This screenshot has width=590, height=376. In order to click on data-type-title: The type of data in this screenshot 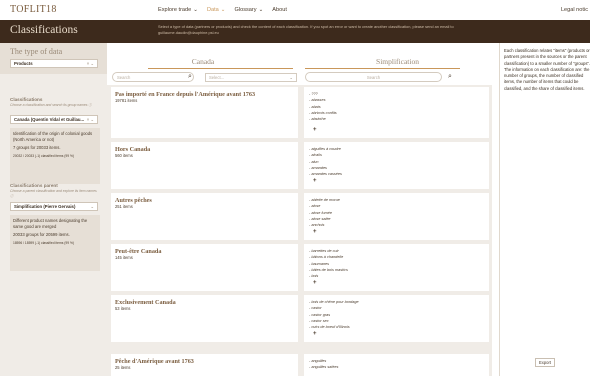, I will do `click(36, 51)`.